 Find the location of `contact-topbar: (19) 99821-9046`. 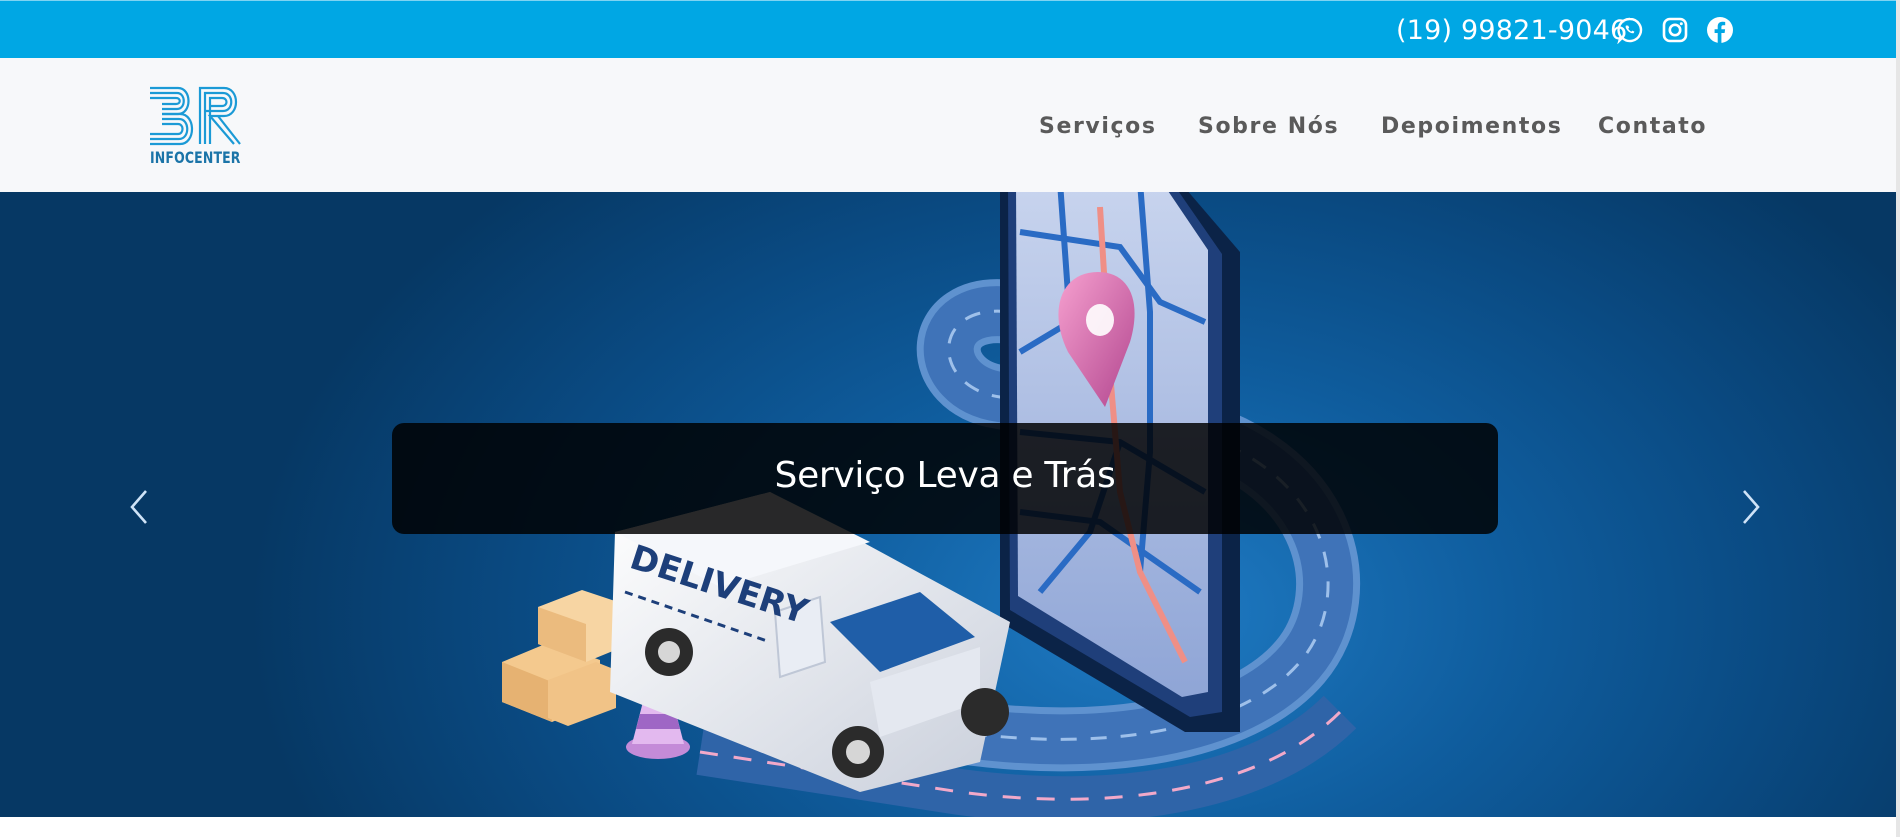

contact-topbar: (19) 99821-9046 is located at coordinates (948, 29).